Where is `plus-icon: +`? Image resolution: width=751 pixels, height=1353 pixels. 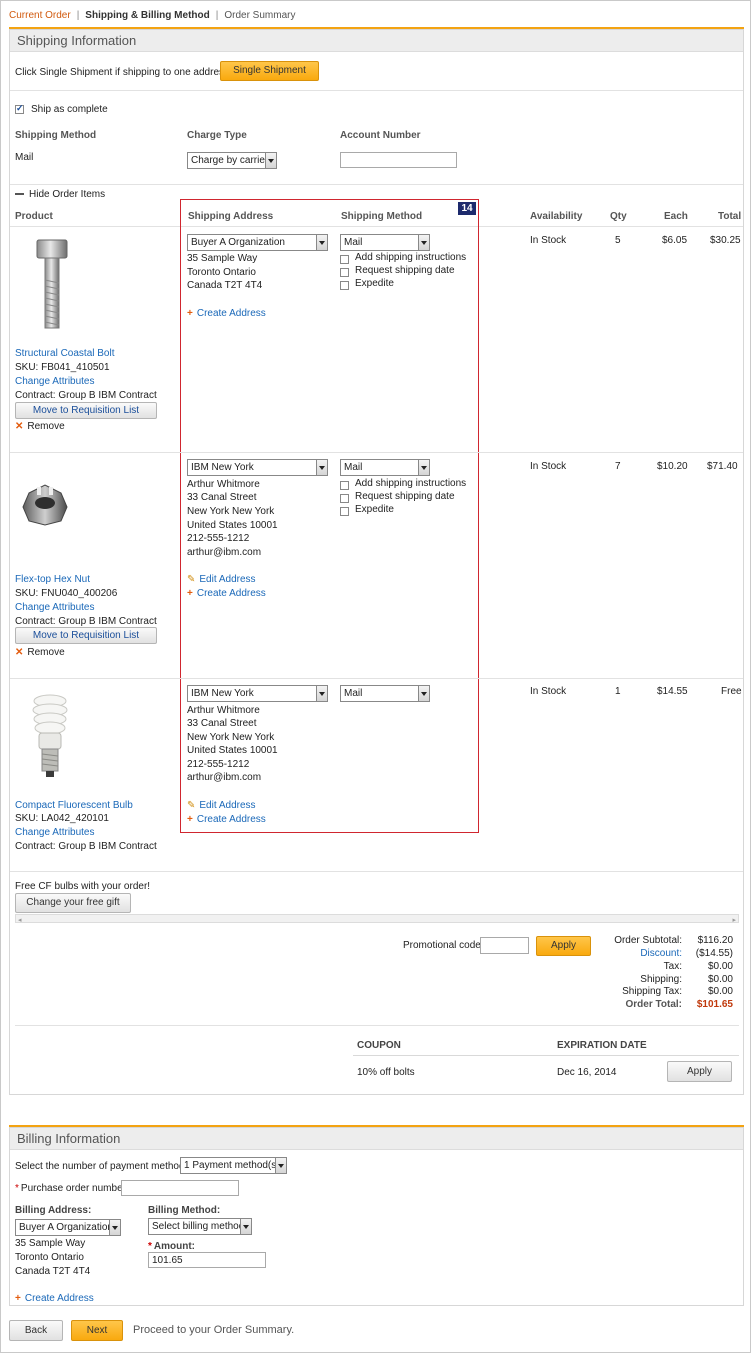
plus-icon: + is located at coordinates (18, 1298).